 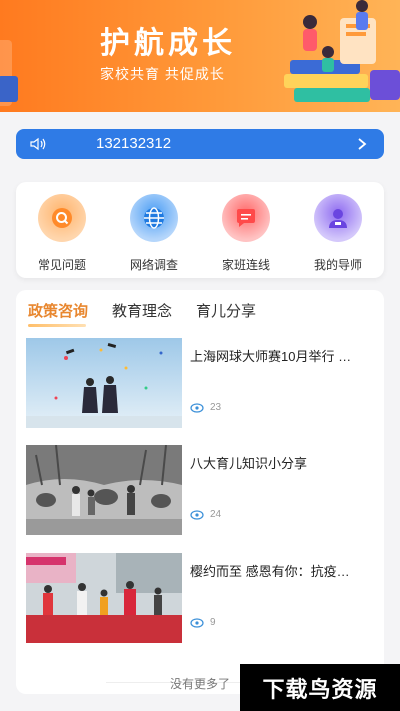 I want to click on view-count: 23, so click(x=205, y=407).